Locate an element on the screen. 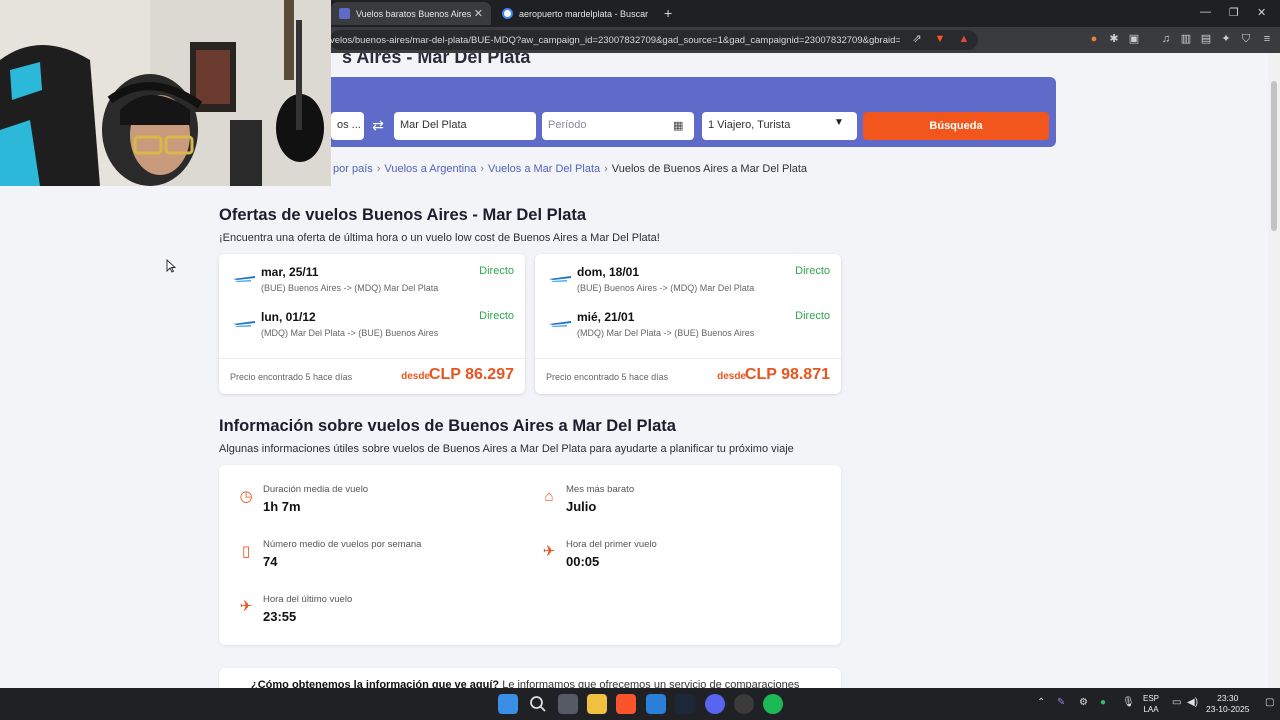 Image resolution: width=1280 pixels, height=720 pixels. leo-ai-icon: ✦ is located at coordinates (1226, 39).